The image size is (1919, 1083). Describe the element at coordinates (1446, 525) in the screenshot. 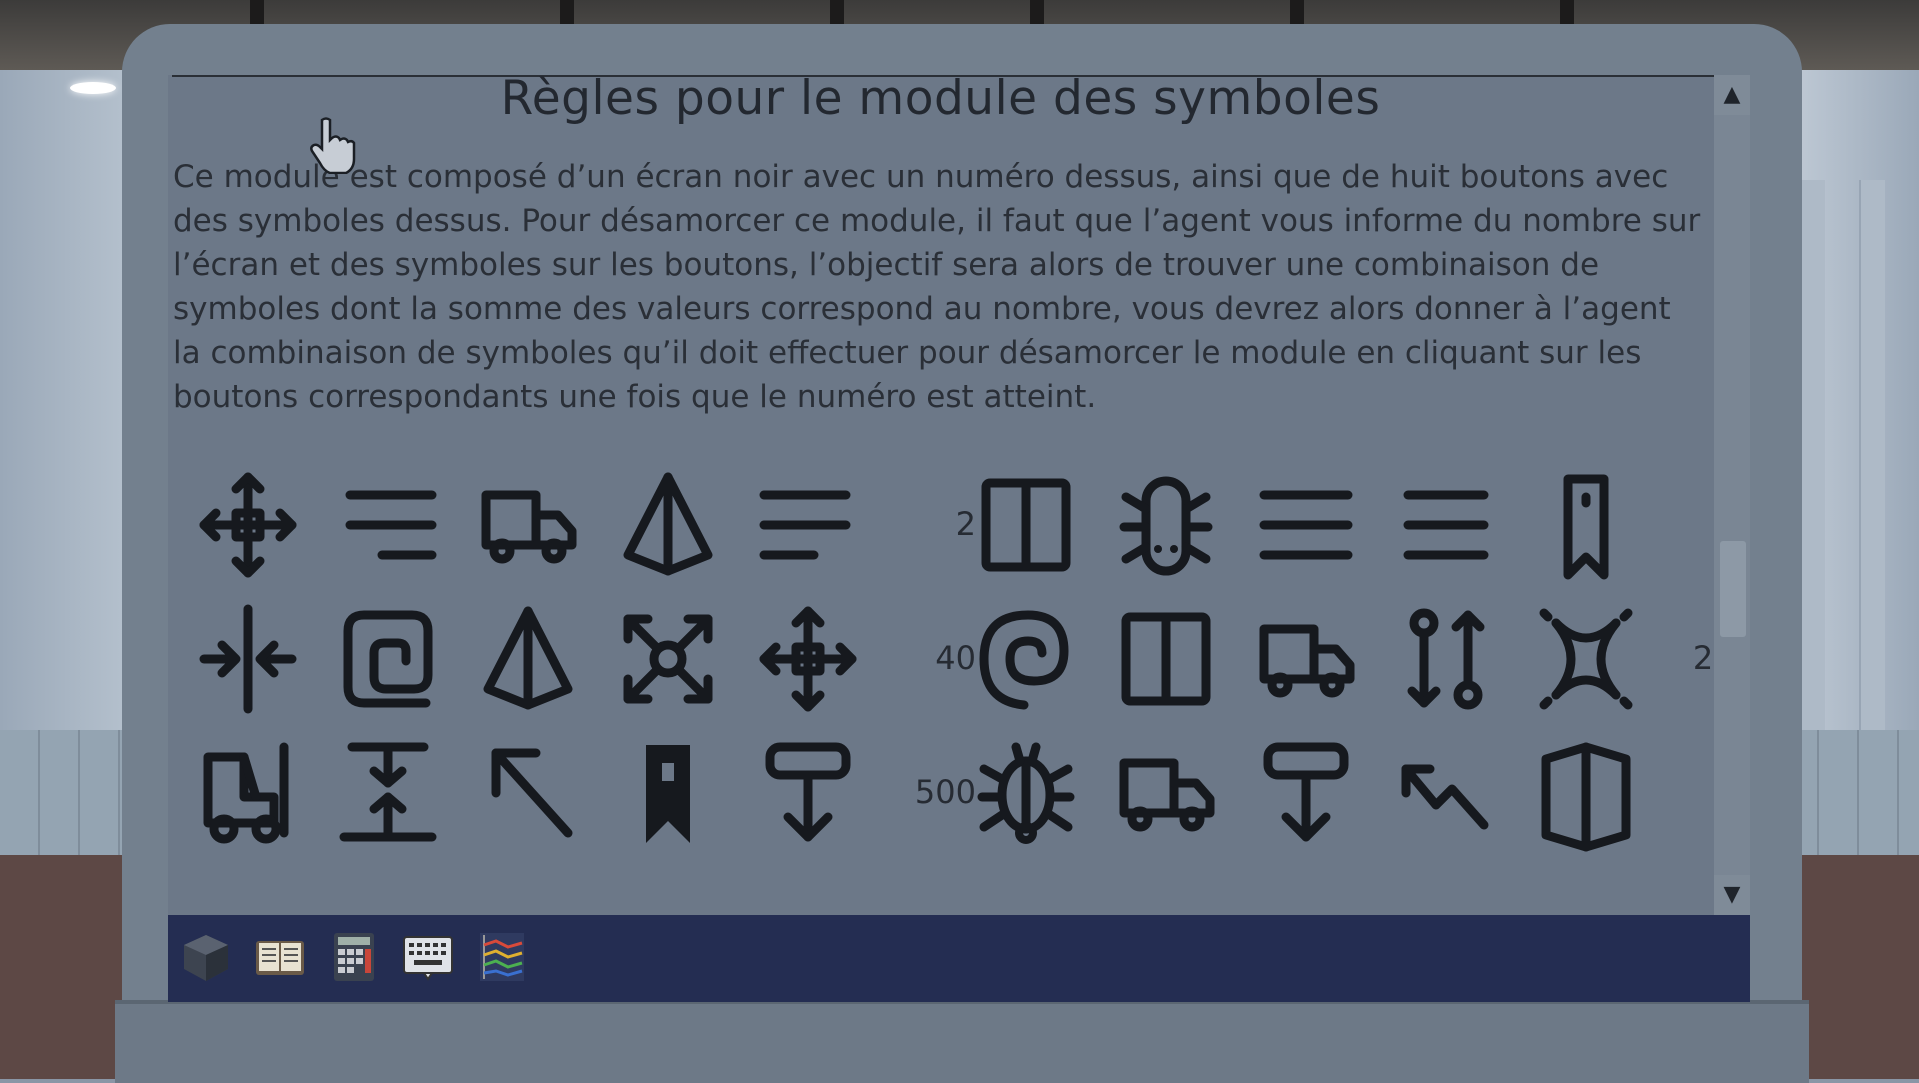

I see `menu-lines-short-icon` at that location.